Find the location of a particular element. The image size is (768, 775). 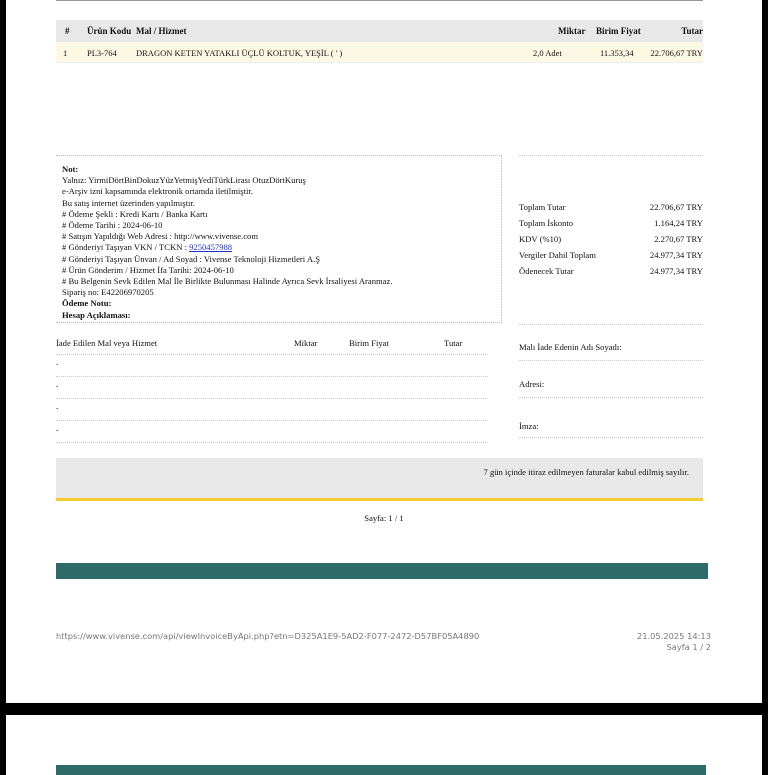

carrier-vkn-label: # Gönderiyi Taşıyan VKN / TCKN : is located at coordinates (126, 247).